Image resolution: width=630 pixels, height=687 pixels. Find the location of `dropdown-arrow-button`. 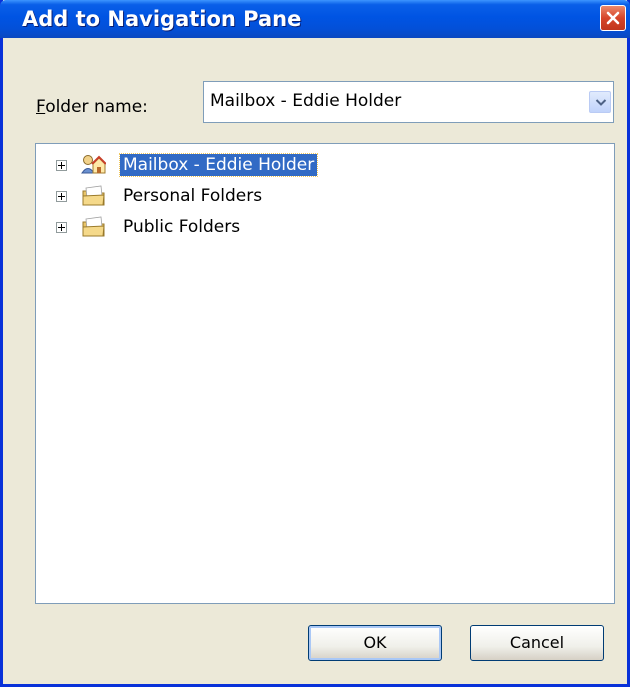

dropdown-arrow-button is located at coordinates (600, 102).